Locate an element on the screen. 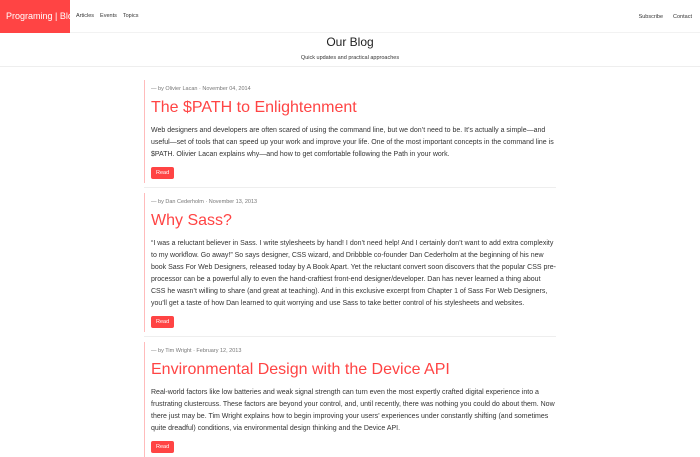 This screenshot has height=457, width=700. post-title: Why Sass? is located at coordinates (353, 221).